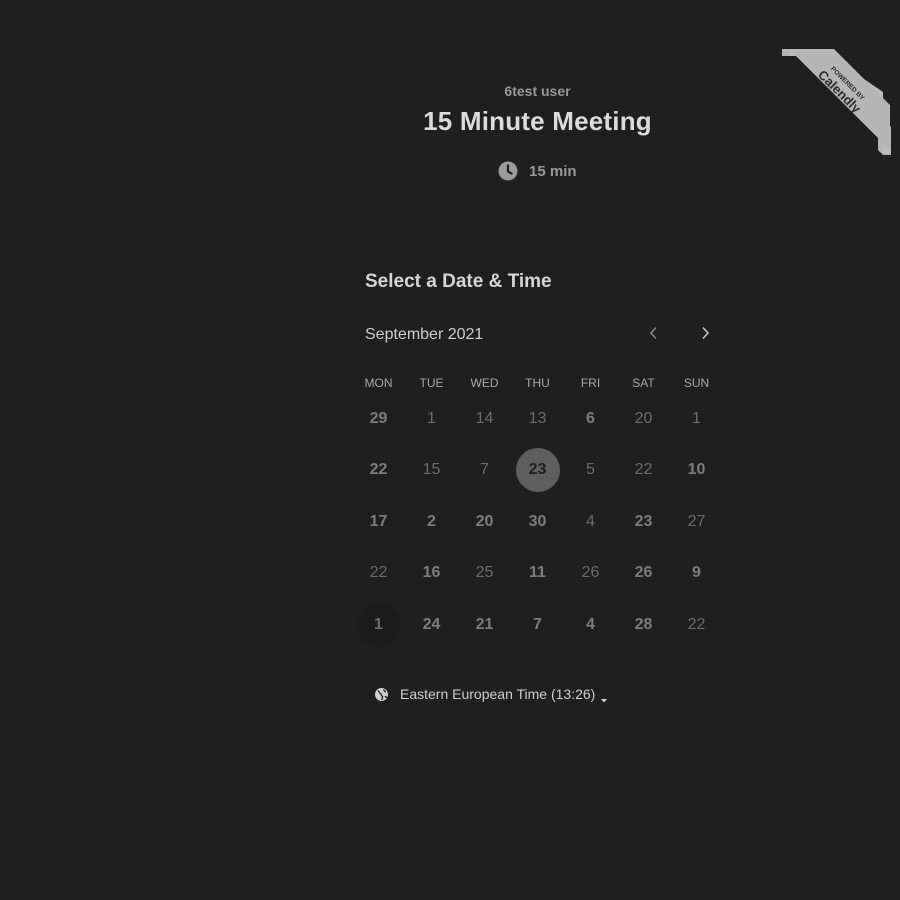 The width and height of the screenshot is (900, 900). What do you see at coordinates (458, 281) in the screenshot?
I see `select-date-title: Select a Date & Time` at bounding box center [458, 281].